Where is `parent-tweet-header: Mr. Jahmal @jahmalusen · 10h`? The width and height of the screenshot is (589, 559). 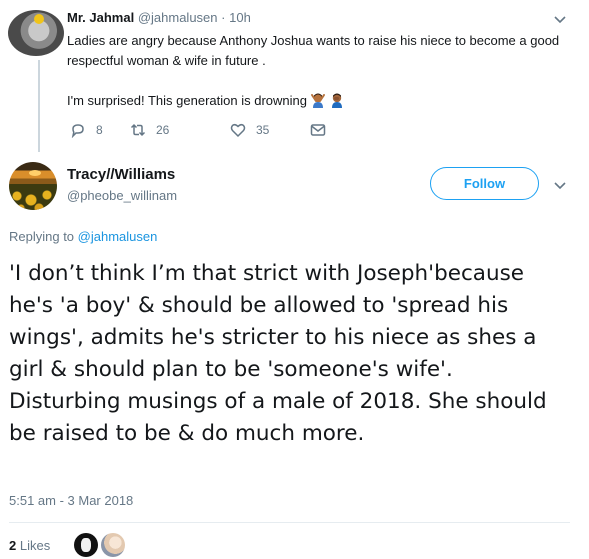
parent-tweet-header: Mr. Jahmal @jahmalusen · 10h is located at coordinates (159, 17).